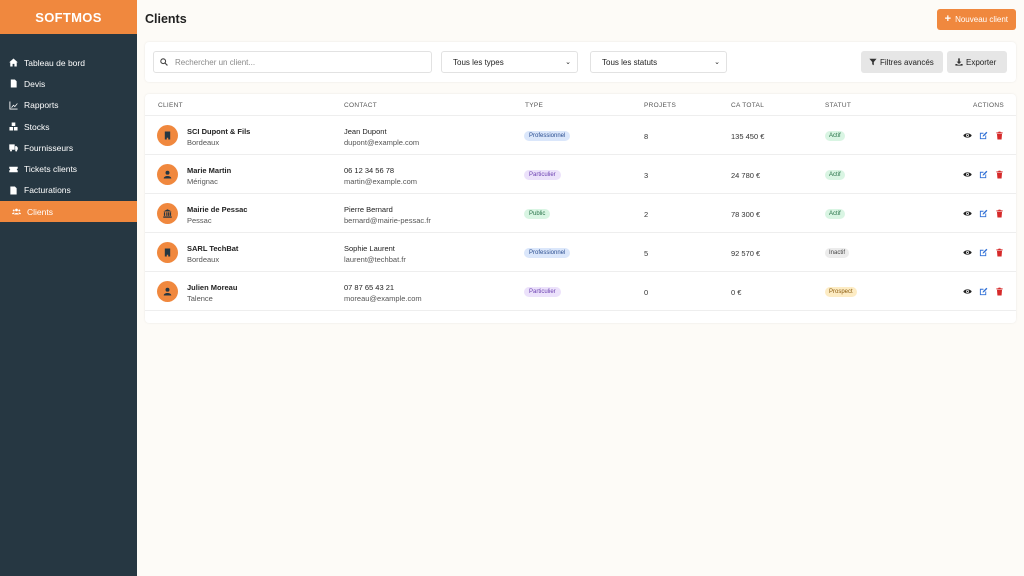 This screenshot has width=1024, height=576. What do you see at coordinates (646, 214) in the screenshot?
I see `project-count: 2` at bounding box center [646, 214].